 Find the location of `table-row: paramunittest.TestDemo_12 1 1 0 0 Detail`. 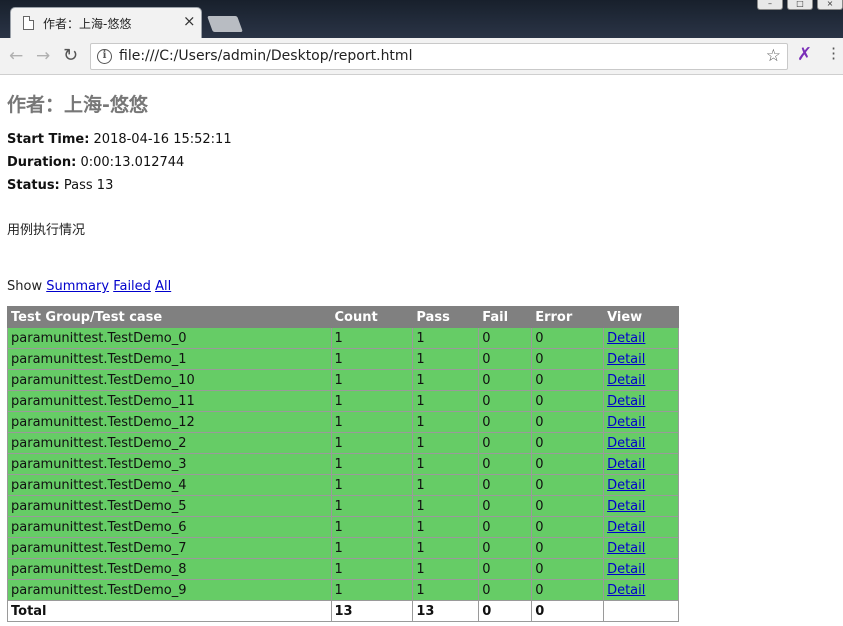

table-row: paramunittest.TestDemo_12 1 1 0 0 Detail is located at coordinates (343, 422).